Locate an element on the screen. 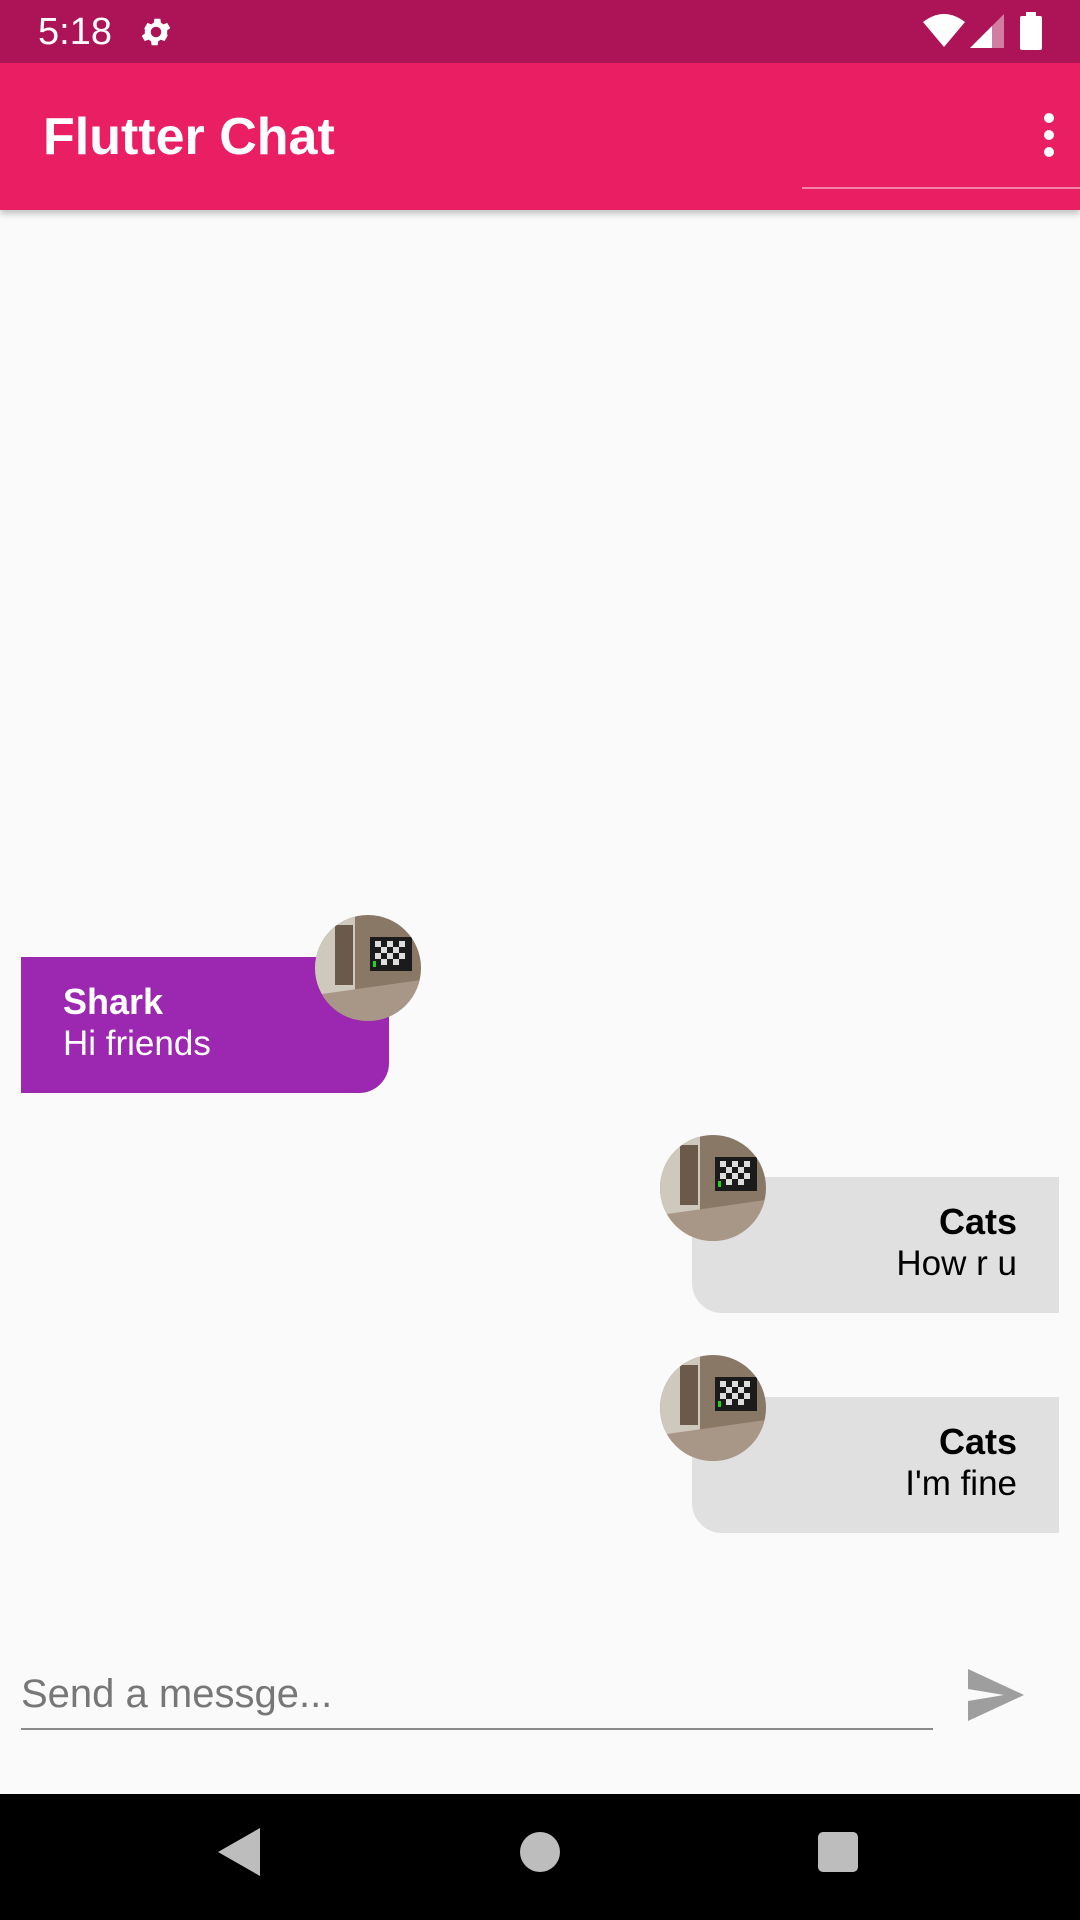 This screenshot has width=1080, height=1920. recents-icon is located at coordinates (838, 1852).